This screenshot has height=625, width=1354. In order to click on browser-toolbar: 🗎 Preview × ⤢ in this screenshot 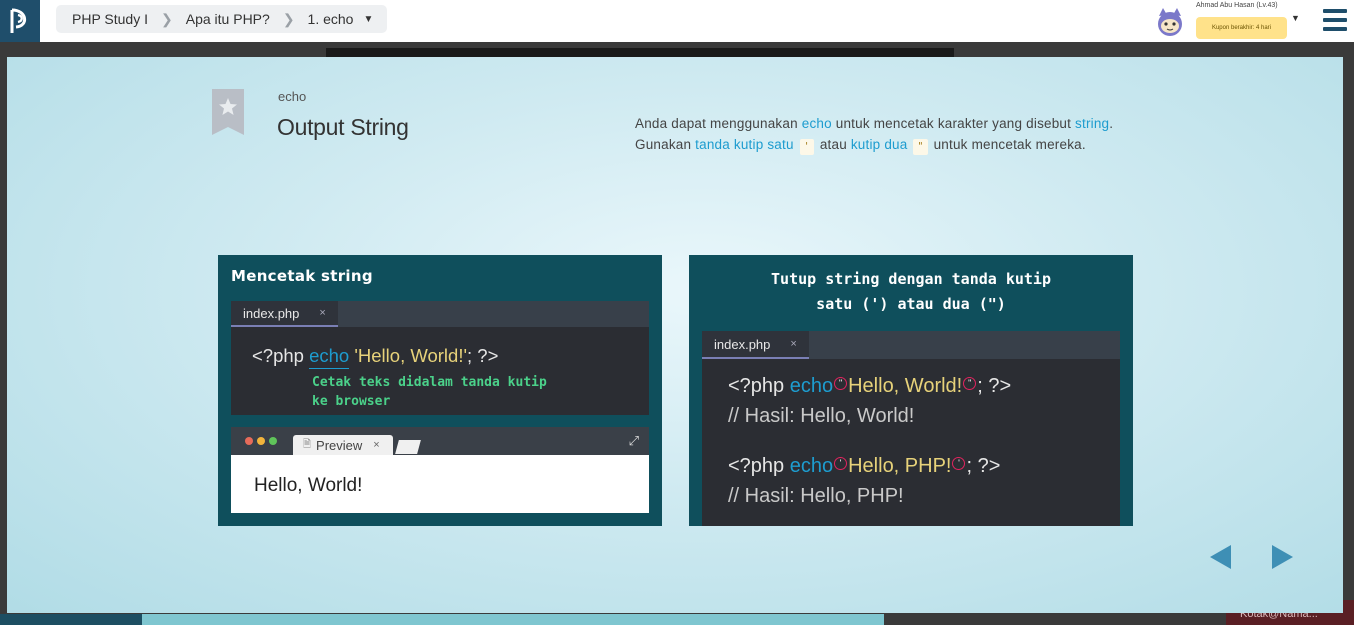, I will do `click(440, 441)`.